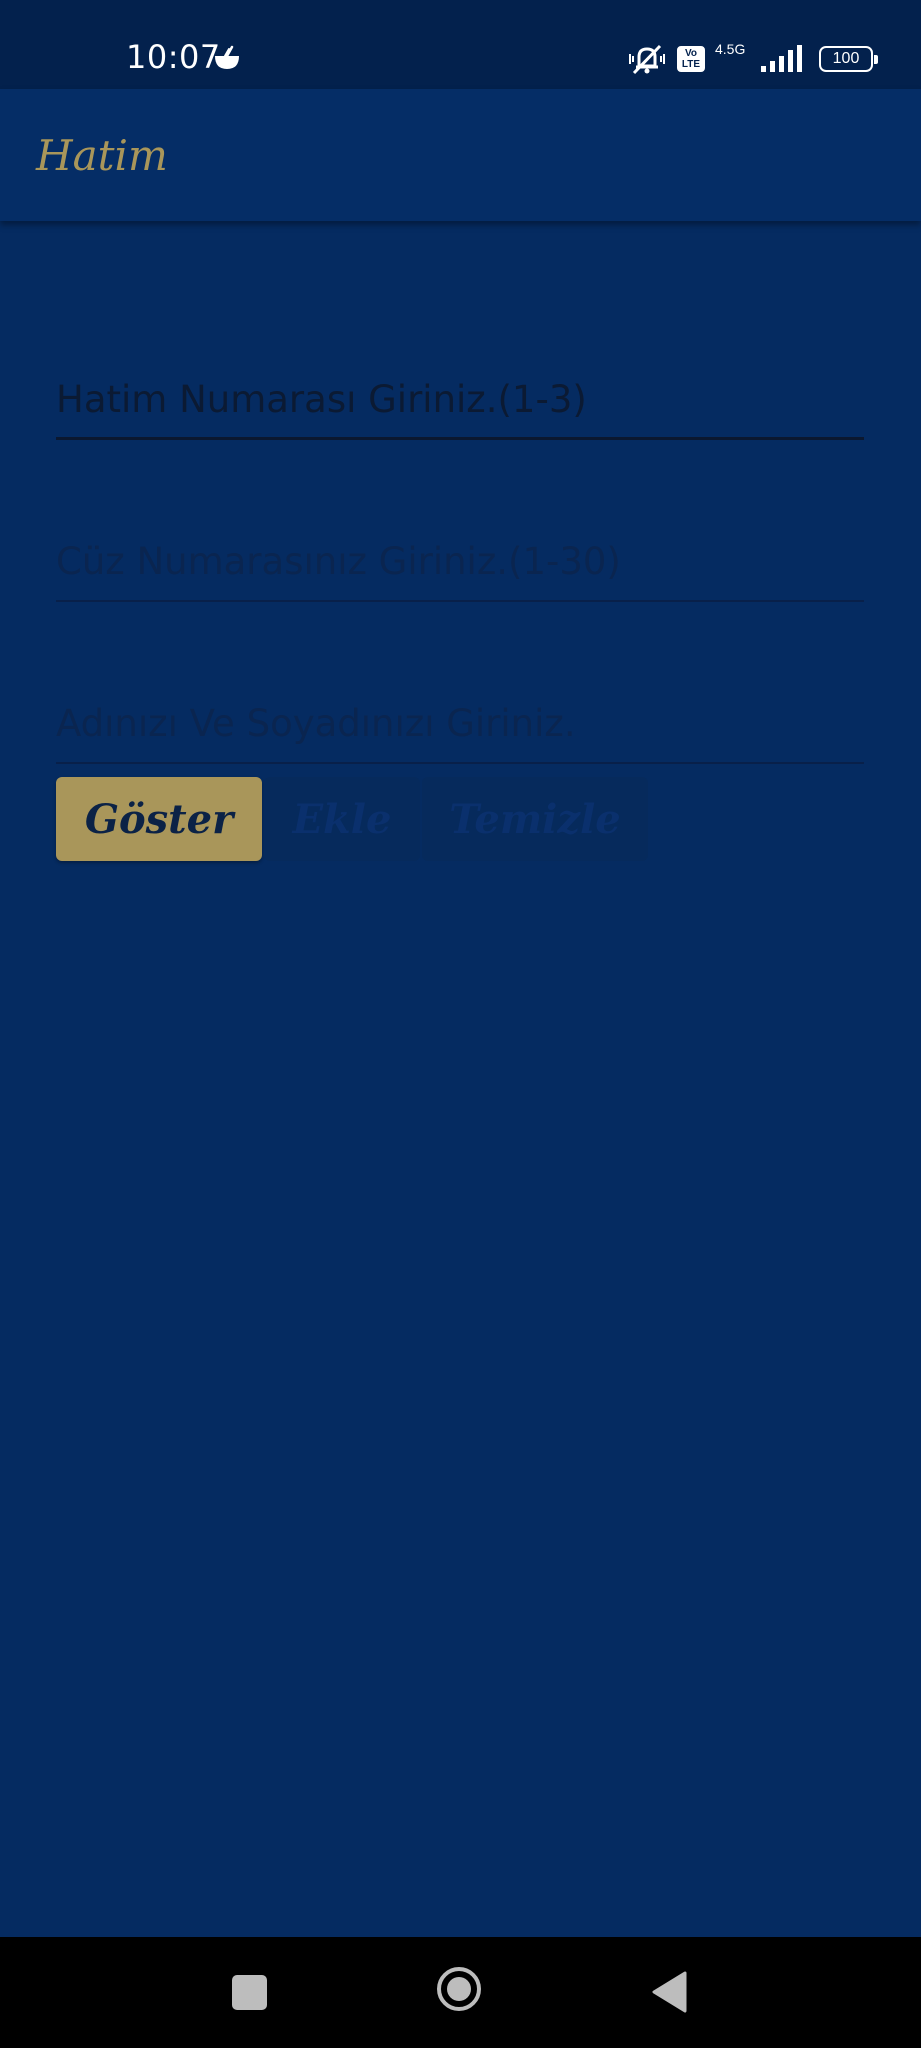  Describe the element at coordinates (669, 1992) in the screenshot. I see `back-triangle-icon` at that location.